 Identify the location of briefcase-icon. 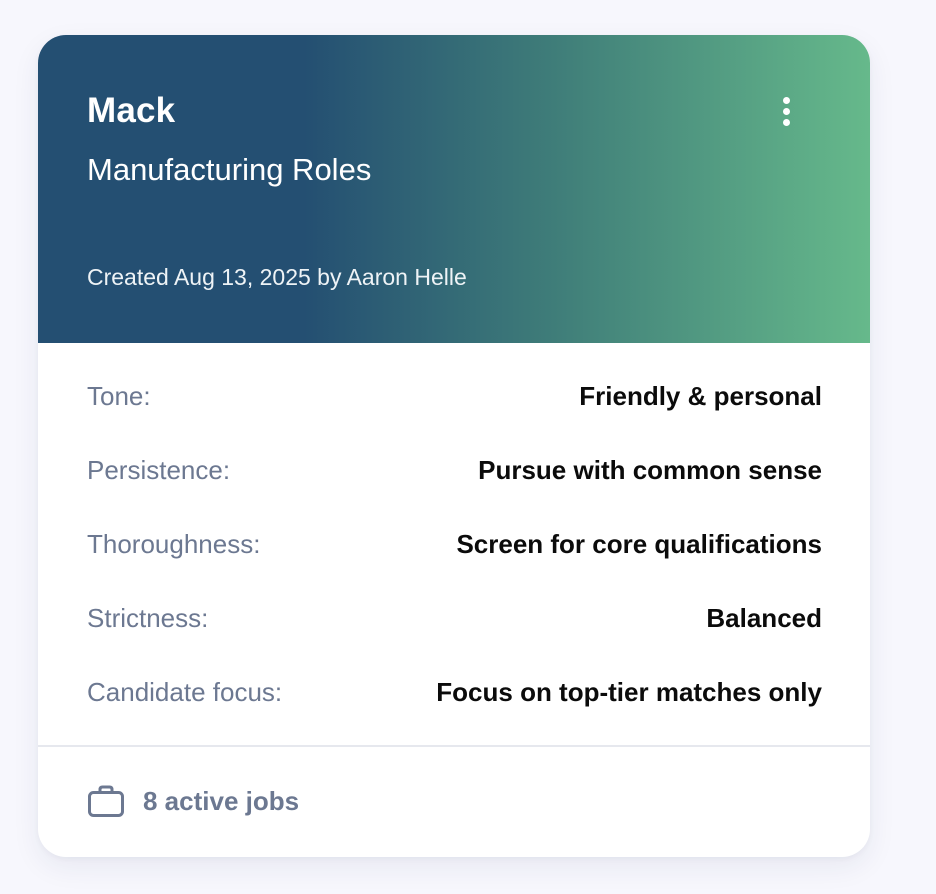
(106, 801).